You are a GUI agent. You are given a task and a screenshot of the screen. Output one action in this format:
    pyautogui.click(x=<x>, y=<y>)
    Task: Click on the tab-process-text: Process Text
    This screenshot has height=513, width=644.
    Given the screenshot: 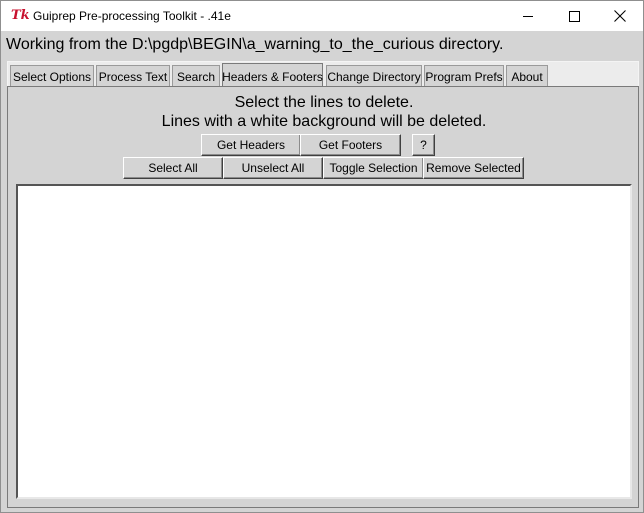 What is the action you would take?
    pyautogui.click(x=133, y=76)
    